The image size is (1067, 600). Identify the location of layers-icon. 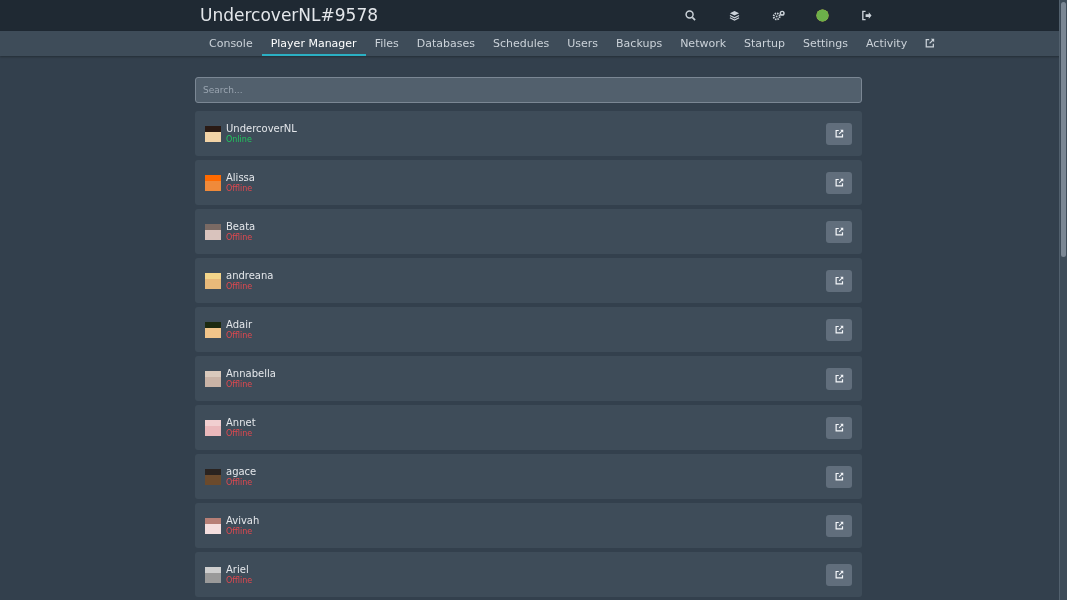
(734, 15).